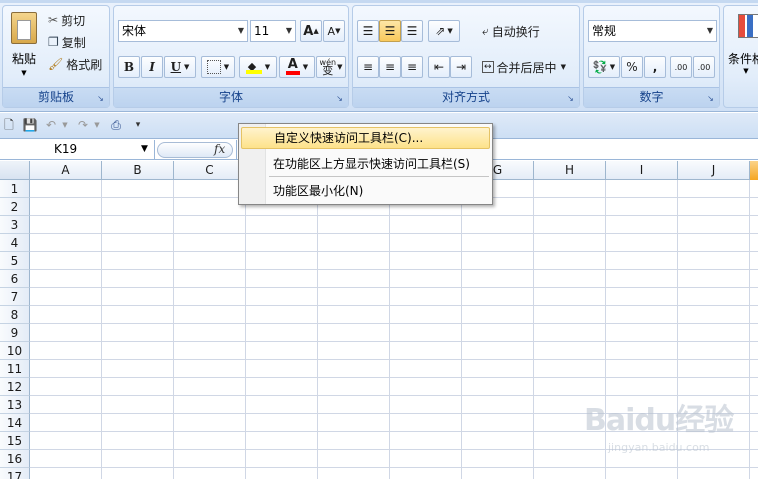  I want to click on increase-indent-button: ⇥, so click(461, 67).